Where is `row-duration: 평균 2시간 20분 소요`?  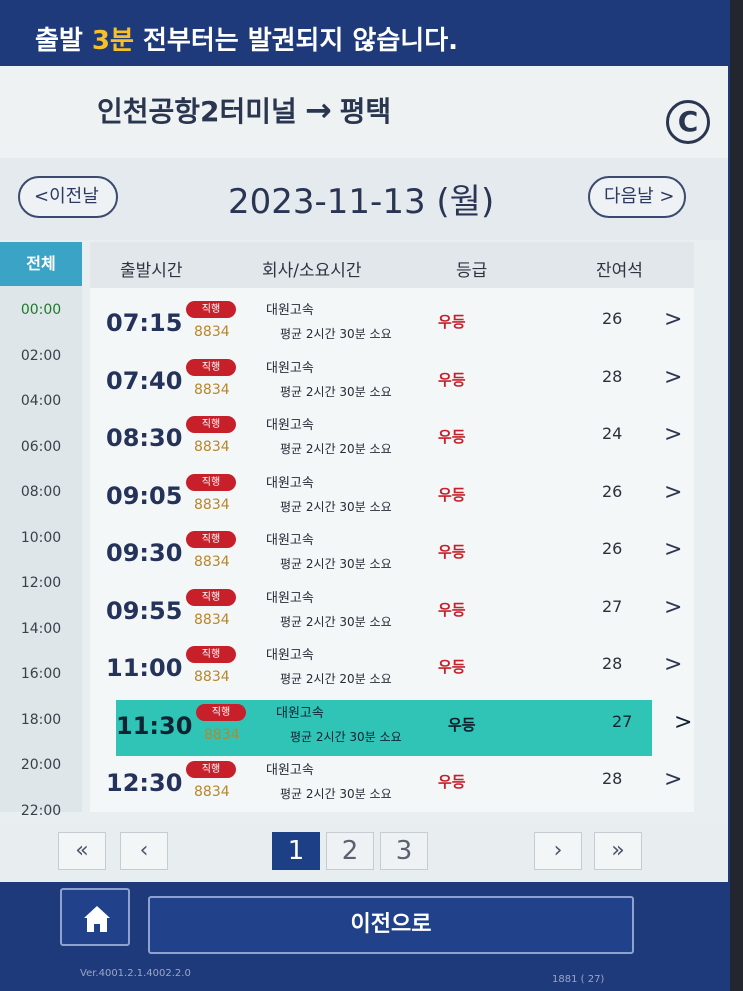
row-duration: 평균 2시간 20분 소요 is located at coordinates (336, 449).